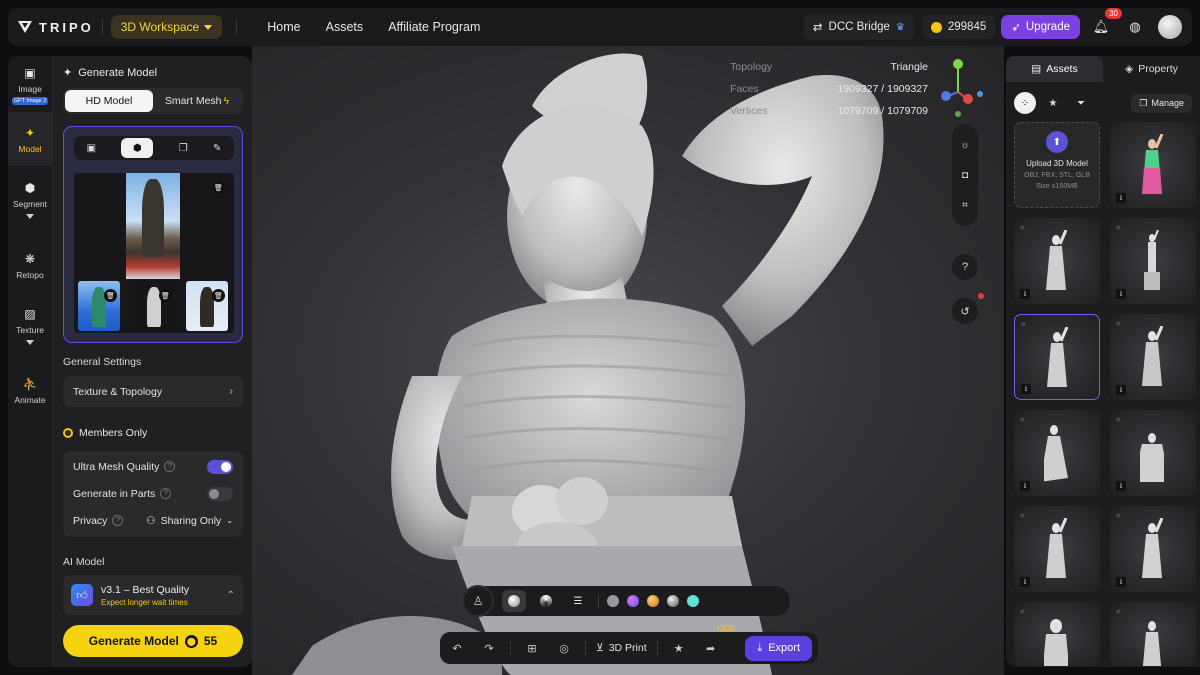 The height and width of the screenshot is (675, 1200). I want to click on clay-material-button, so click(514, 601).